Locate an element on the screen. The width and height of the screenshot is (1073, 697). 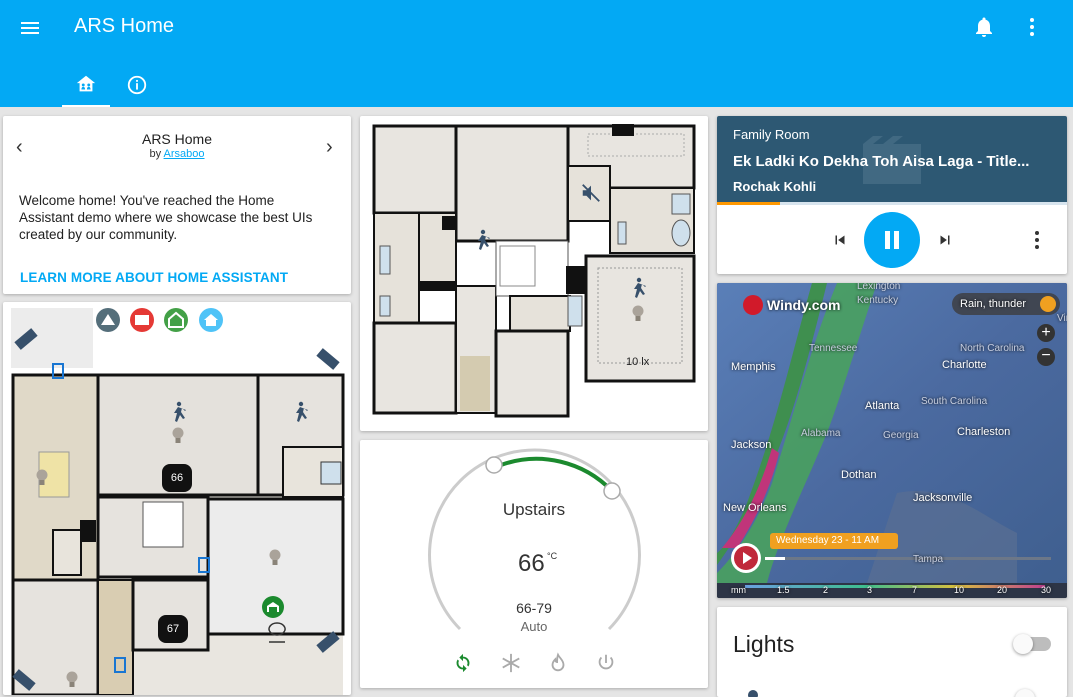
place-label: Jacksonville is located at coordinates (943, 498).